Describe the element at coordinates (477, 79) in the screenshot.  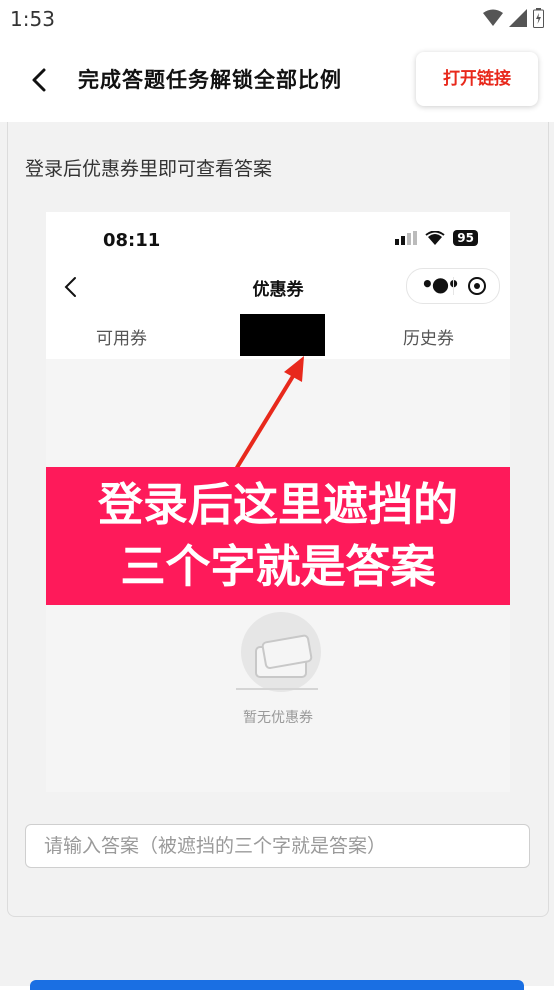
I see `open-link-button: 打开链接` at that location.